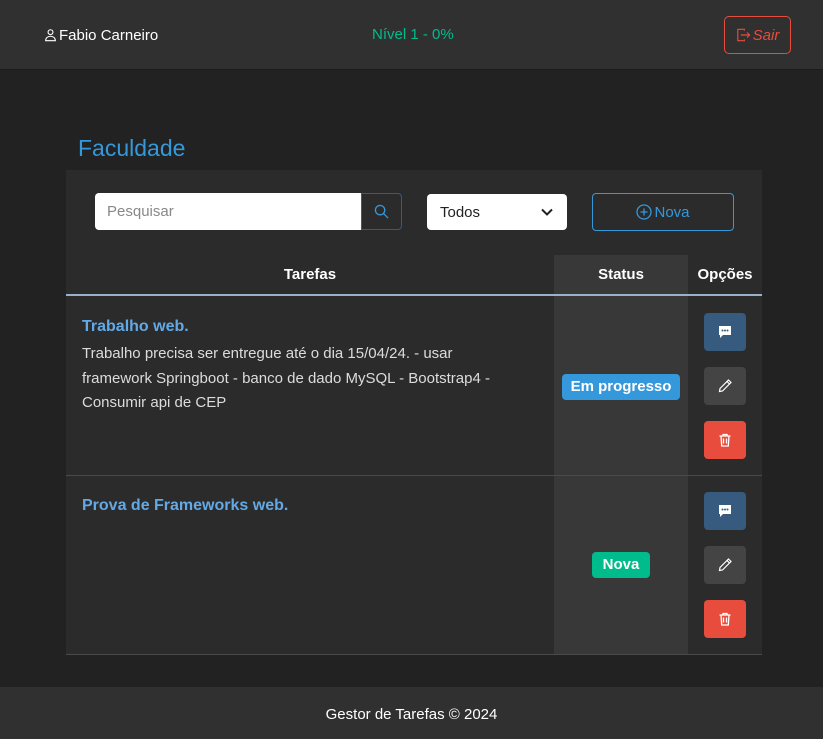 Image resolution: width=823 pixels, height=739 pixels. Describe the element at coordinates (310, 274) in the screenshot. I see `column-header-tasks: Tarefas` at that location.